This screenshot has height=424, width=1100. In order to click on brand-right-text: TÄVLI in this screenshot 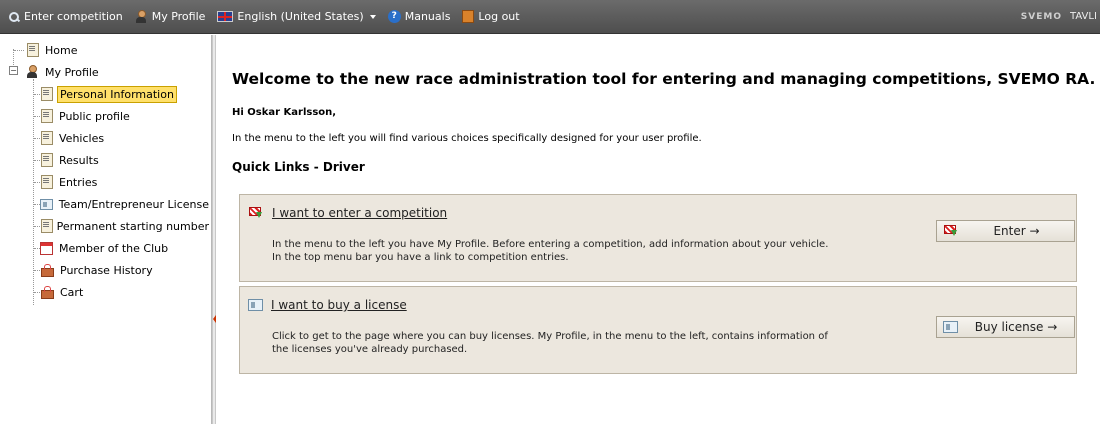, I will do `click(1085, 17)`.